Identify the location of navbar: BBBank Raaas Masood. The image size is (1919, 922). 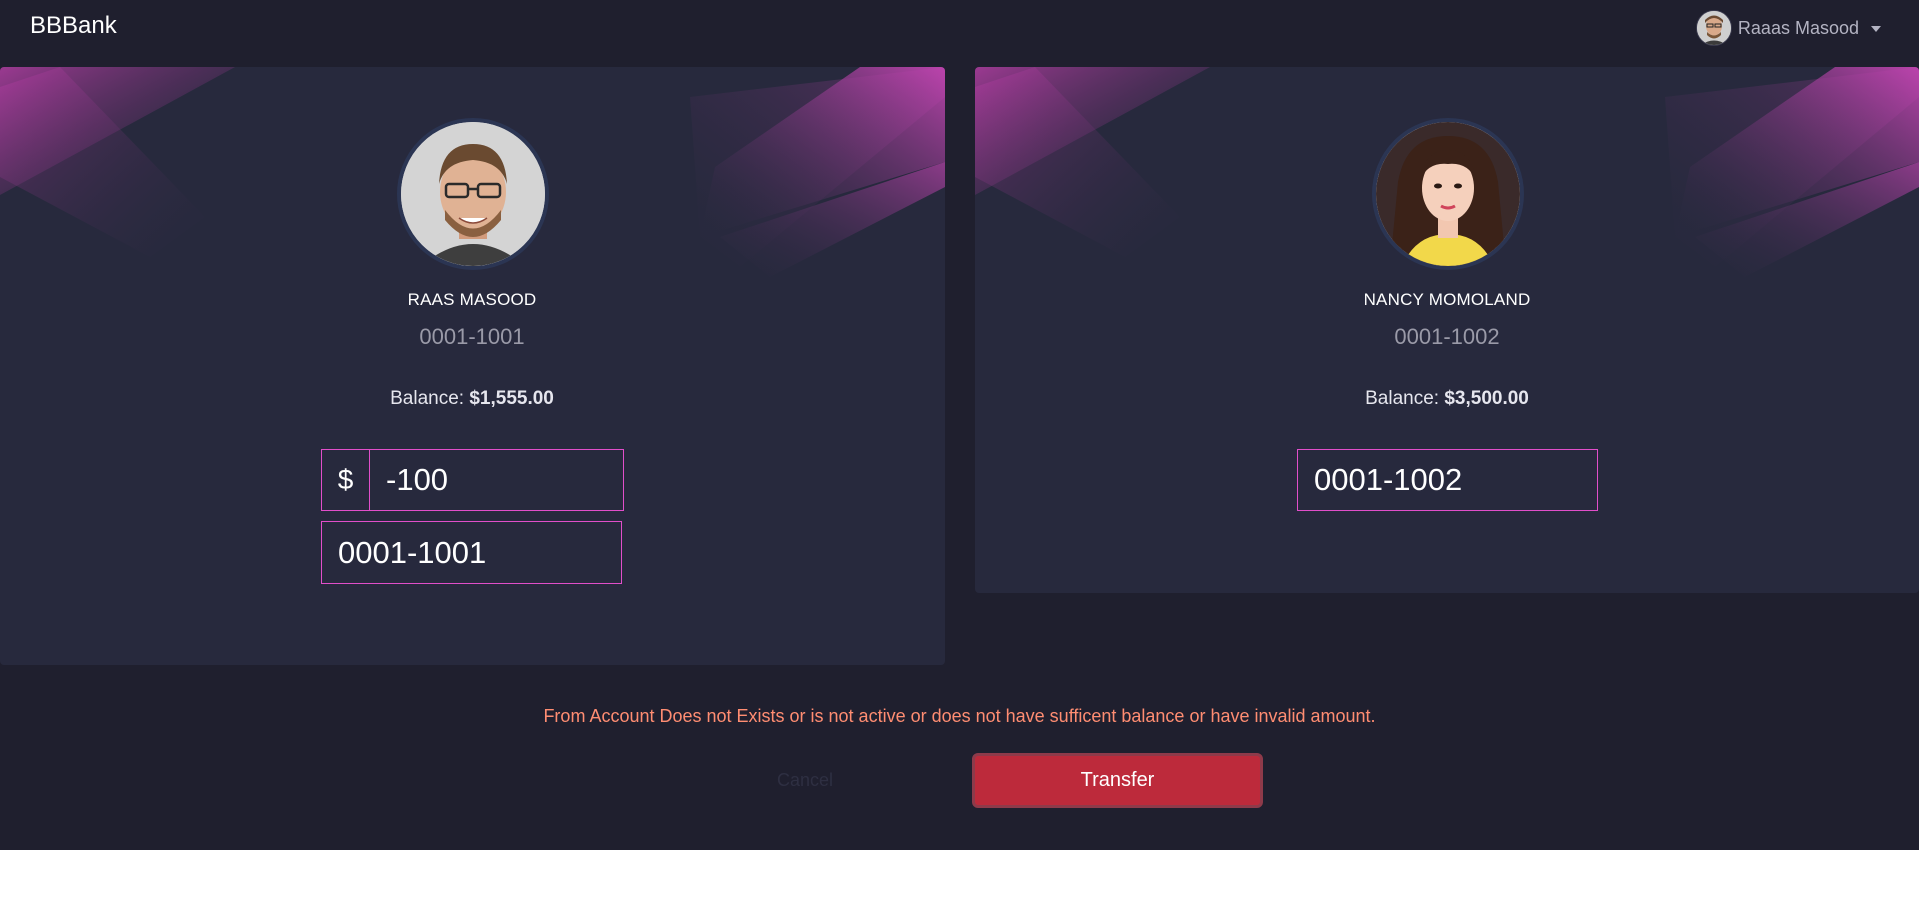
(959, 27).